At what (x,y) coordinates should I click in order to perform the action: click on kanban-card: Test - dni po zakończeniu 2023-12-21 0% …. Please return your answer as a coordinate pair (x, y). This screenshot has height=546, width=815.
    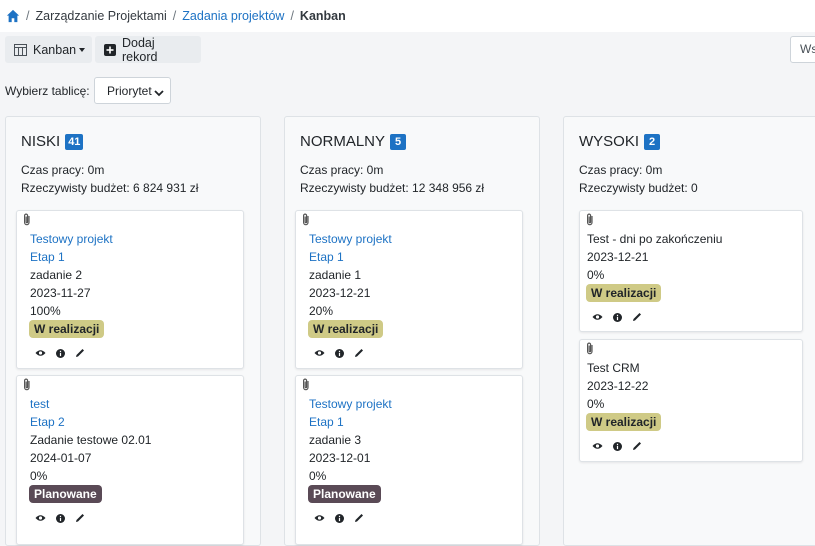
    Looking at the image, I should click on (691, 271).